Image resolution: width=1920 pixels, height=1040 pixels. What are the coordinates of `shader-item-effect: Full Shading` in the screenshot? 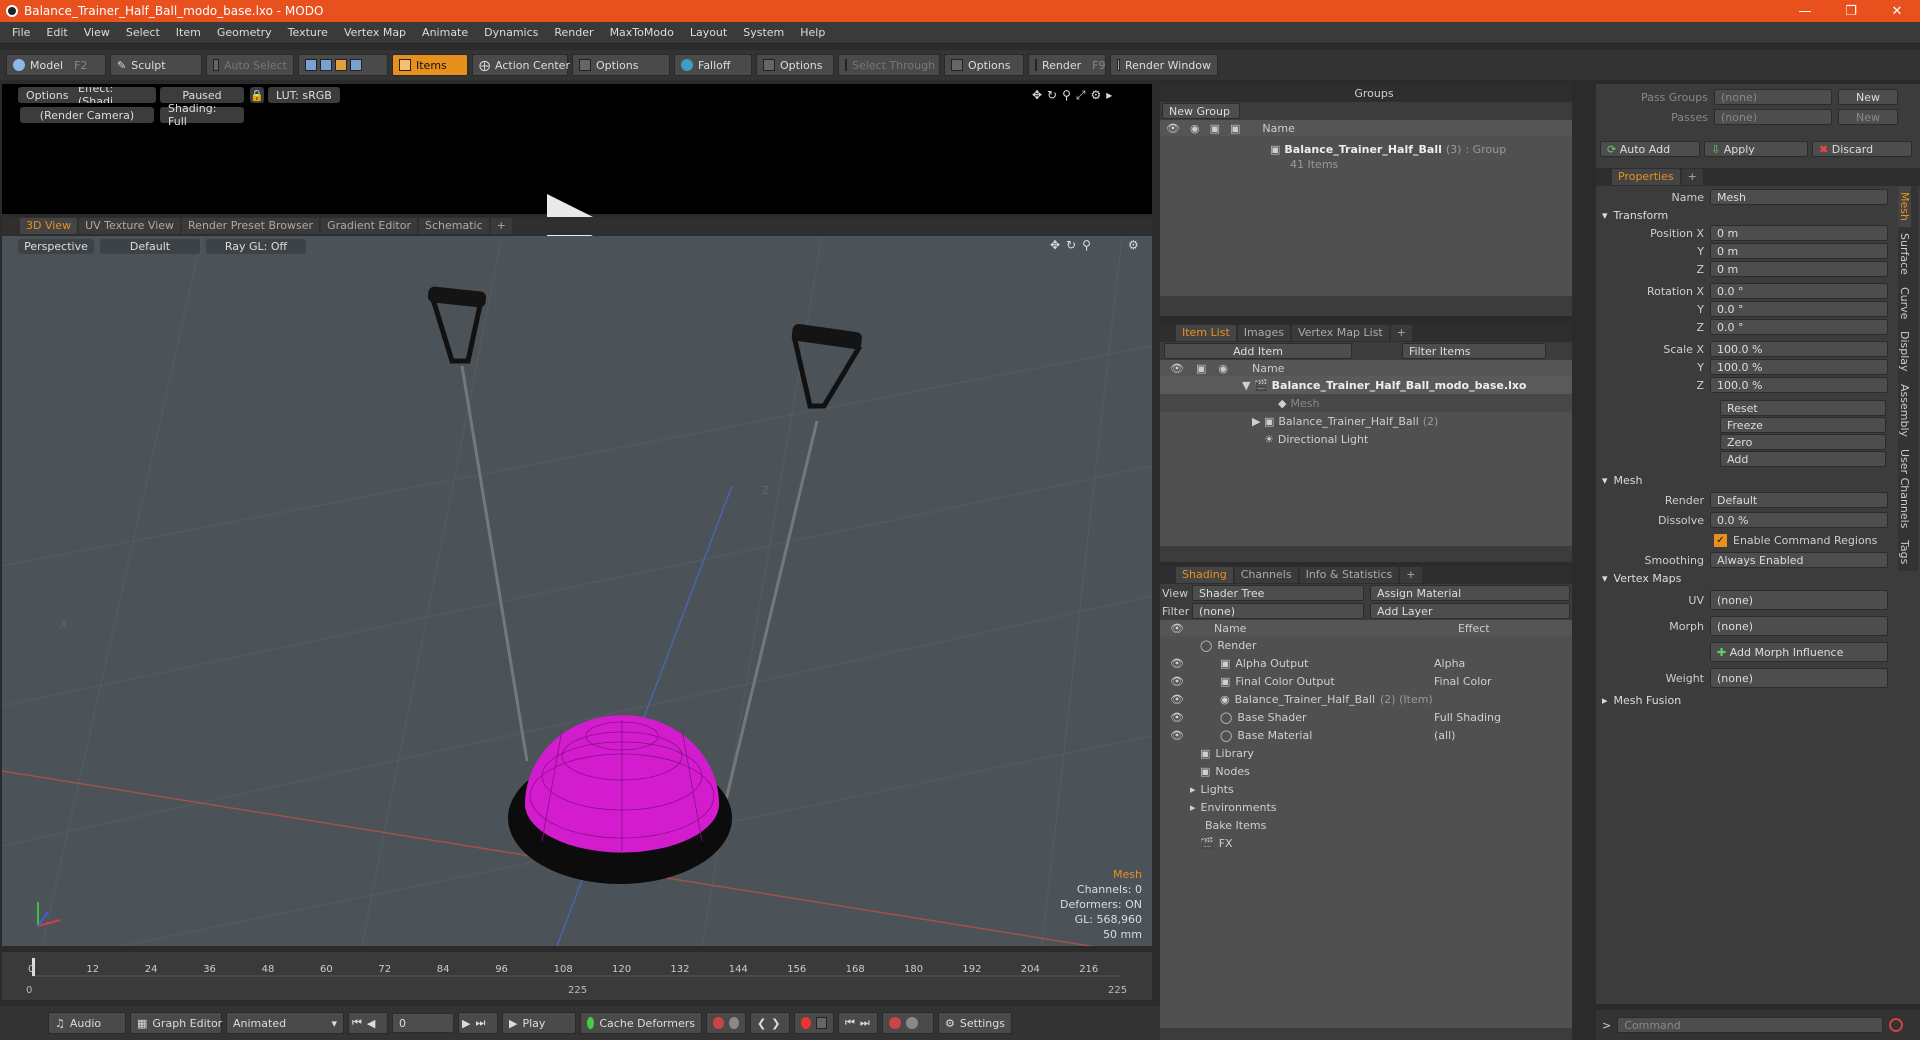 It's located at (1467, 717).